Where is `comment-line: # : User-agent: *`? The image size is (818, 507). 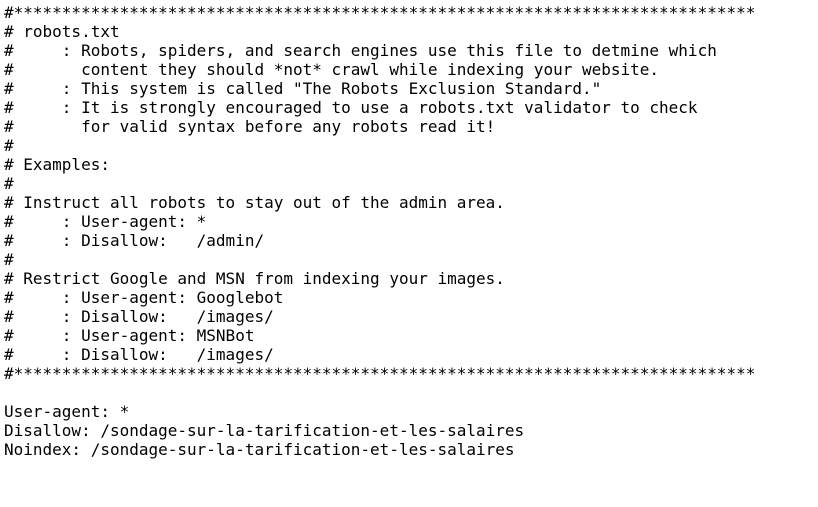
comment-line: # : User-agent: * is located at coordinates (105, 221).